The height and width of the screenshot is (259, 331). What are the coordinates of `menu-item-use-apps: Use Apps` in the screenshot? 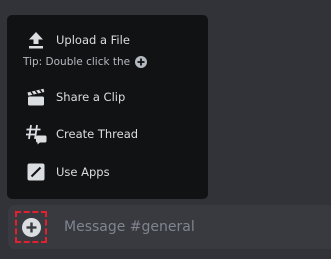 It's located at (67, 172).